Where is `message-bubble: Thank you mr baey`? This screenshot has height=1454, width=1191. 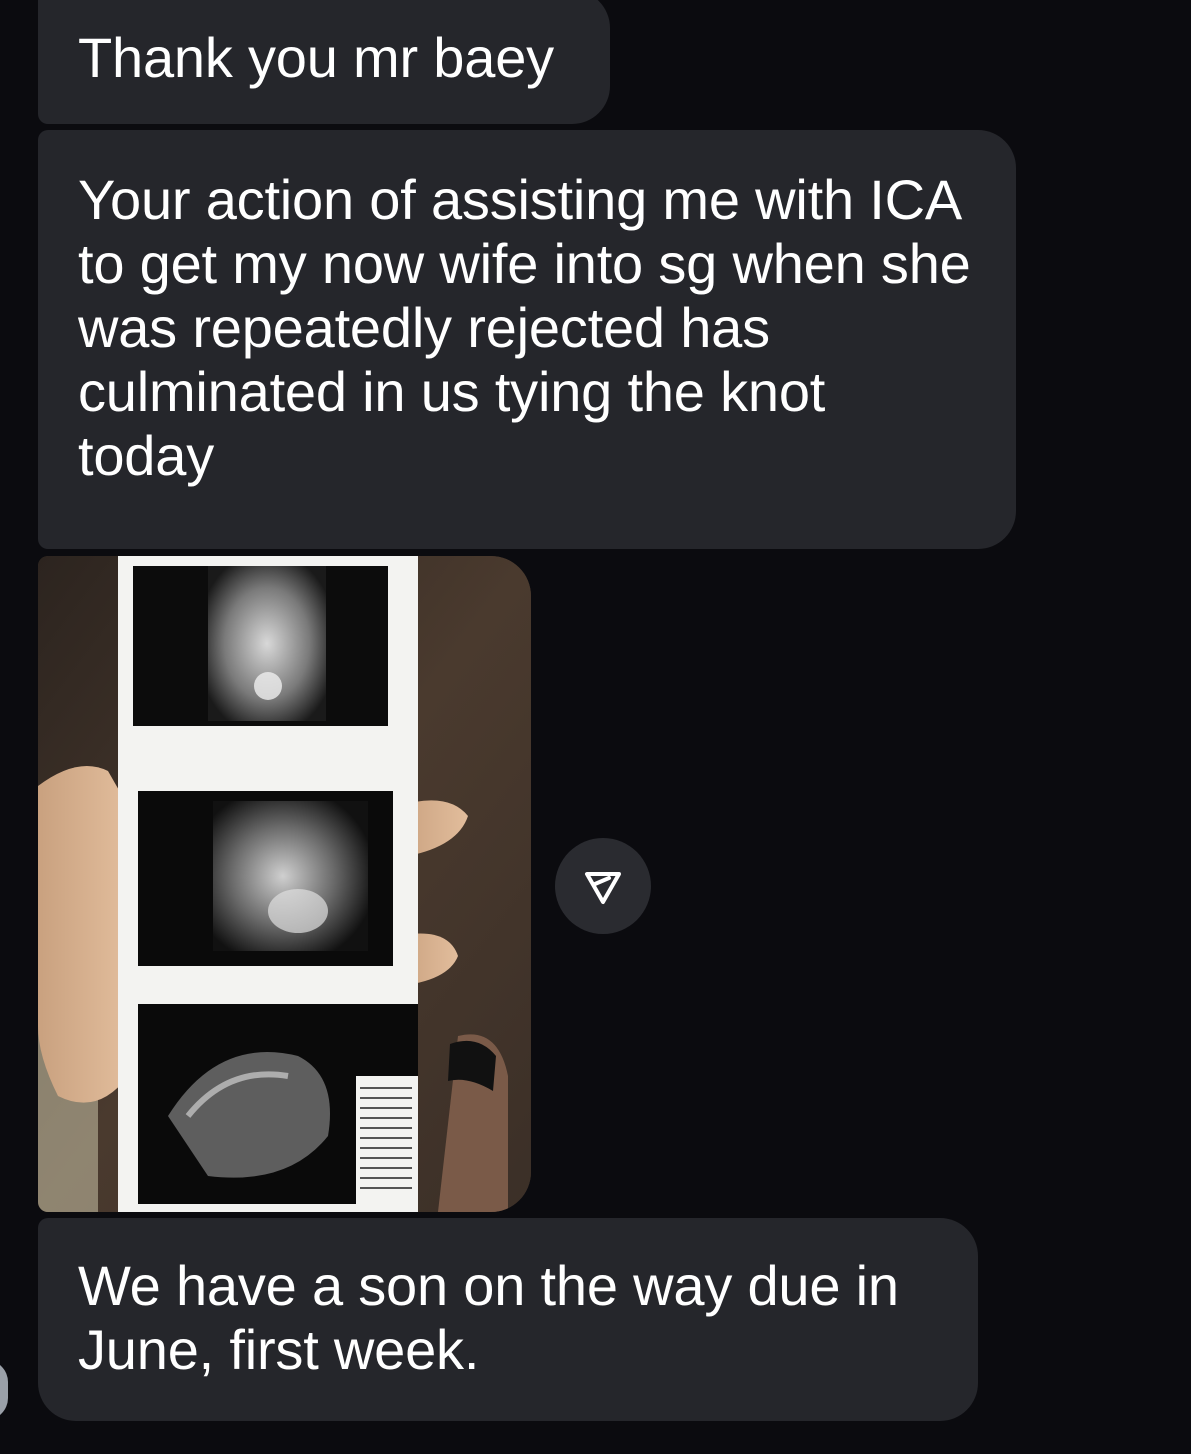
message-bubble: Thank you mr baey is located at coordinates (324, 62).